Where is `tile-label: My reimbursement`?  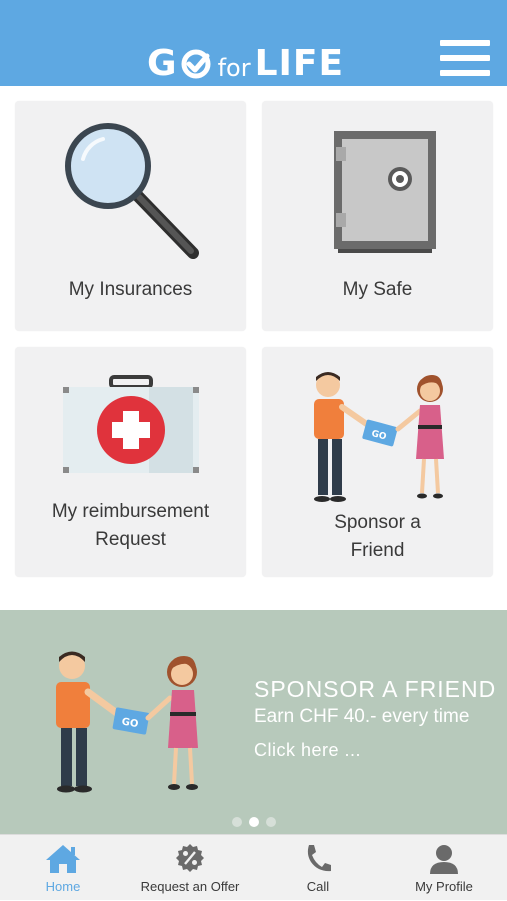
tile-label: My reimbursement is located at coordinates (130, 511).